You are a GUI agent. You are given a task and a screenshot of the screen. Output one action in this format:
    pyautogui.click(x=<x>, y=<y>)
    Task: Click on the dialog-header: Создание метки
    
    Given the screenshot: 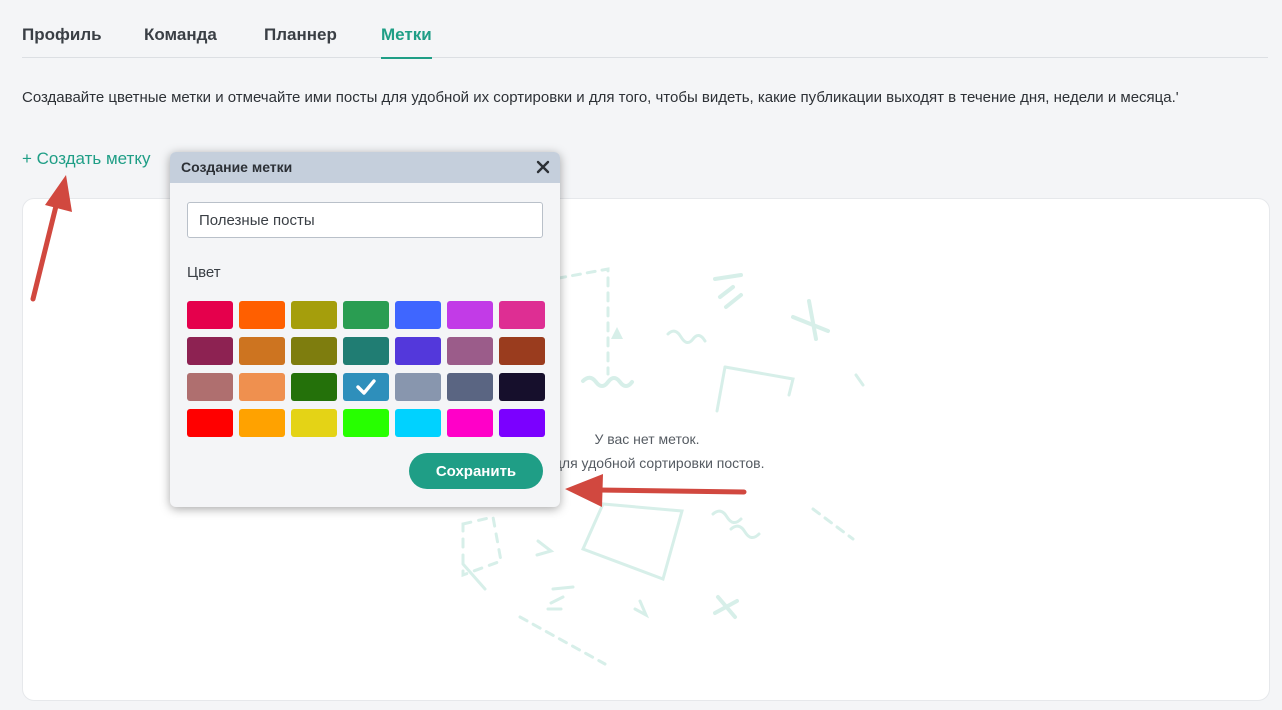 What is the action you would take?
    pyautogui.click(x=365, y=167)
    